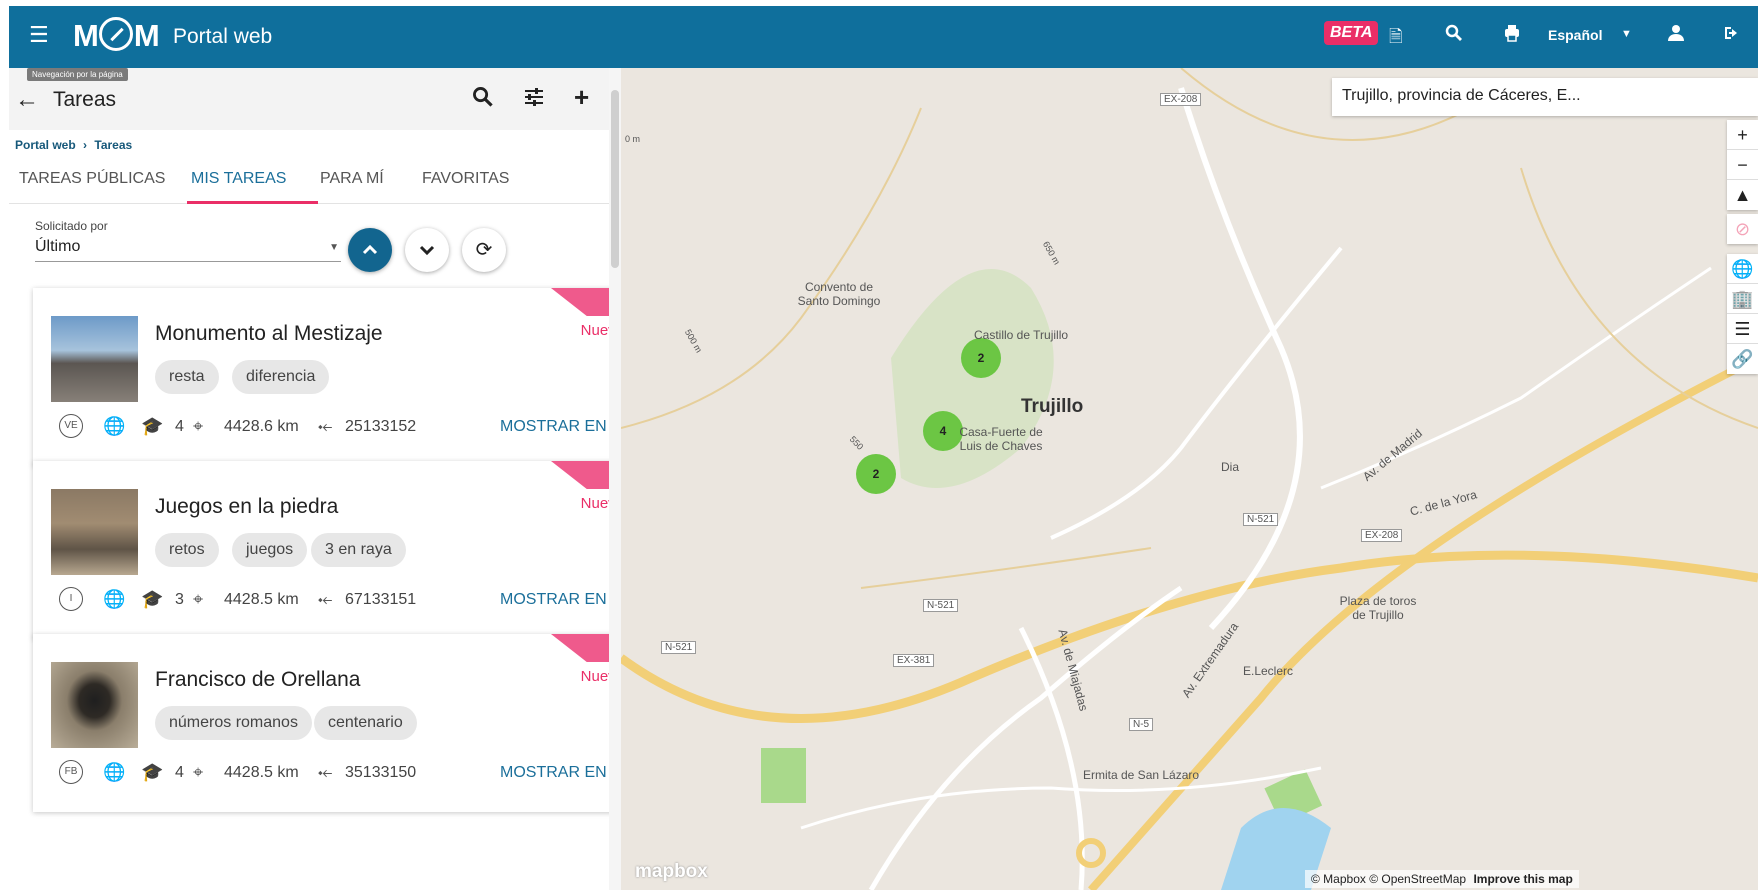 The height and width of the screenshot is (890, 1758). Describe the element at coordinates (71, 426) in the screenshot. I see `task-type-icon: VE` at that location.